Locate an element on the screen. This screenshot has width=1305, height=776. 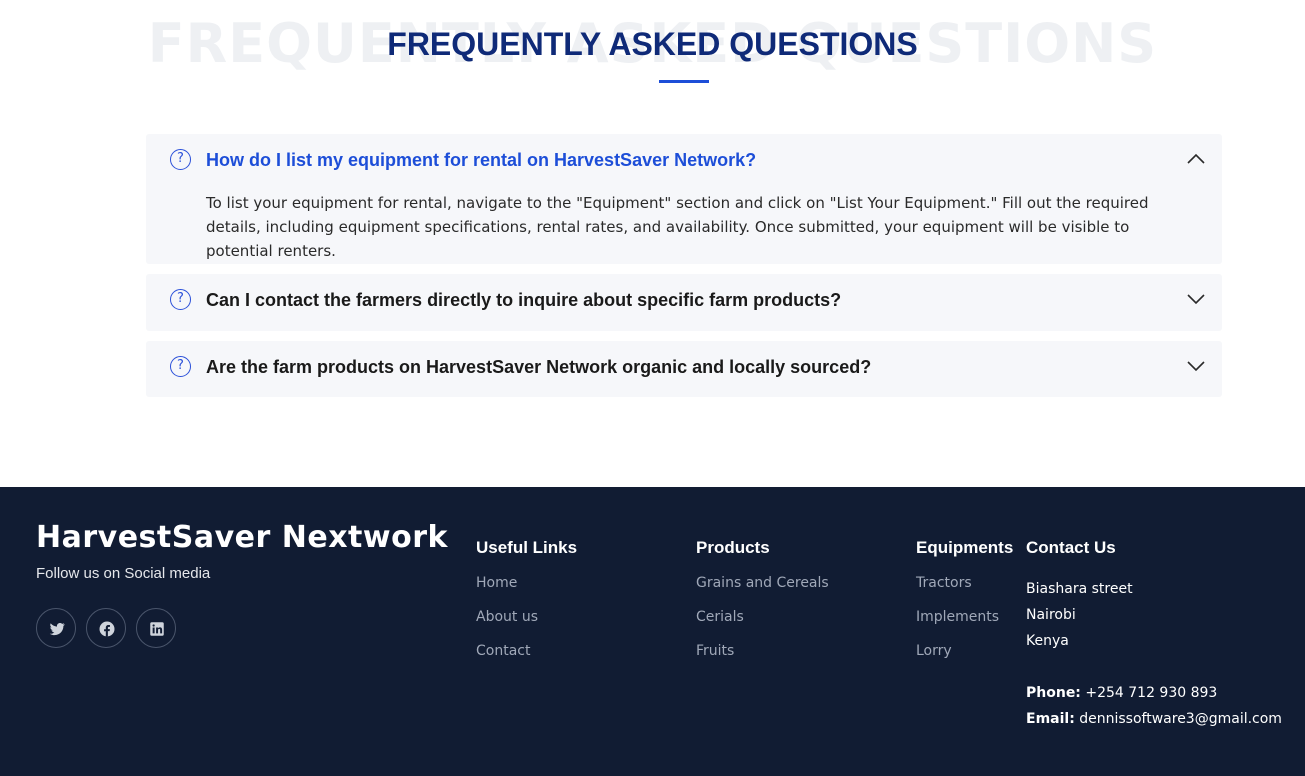
address-street: Biashara street is located at coordinates (1079, 589).